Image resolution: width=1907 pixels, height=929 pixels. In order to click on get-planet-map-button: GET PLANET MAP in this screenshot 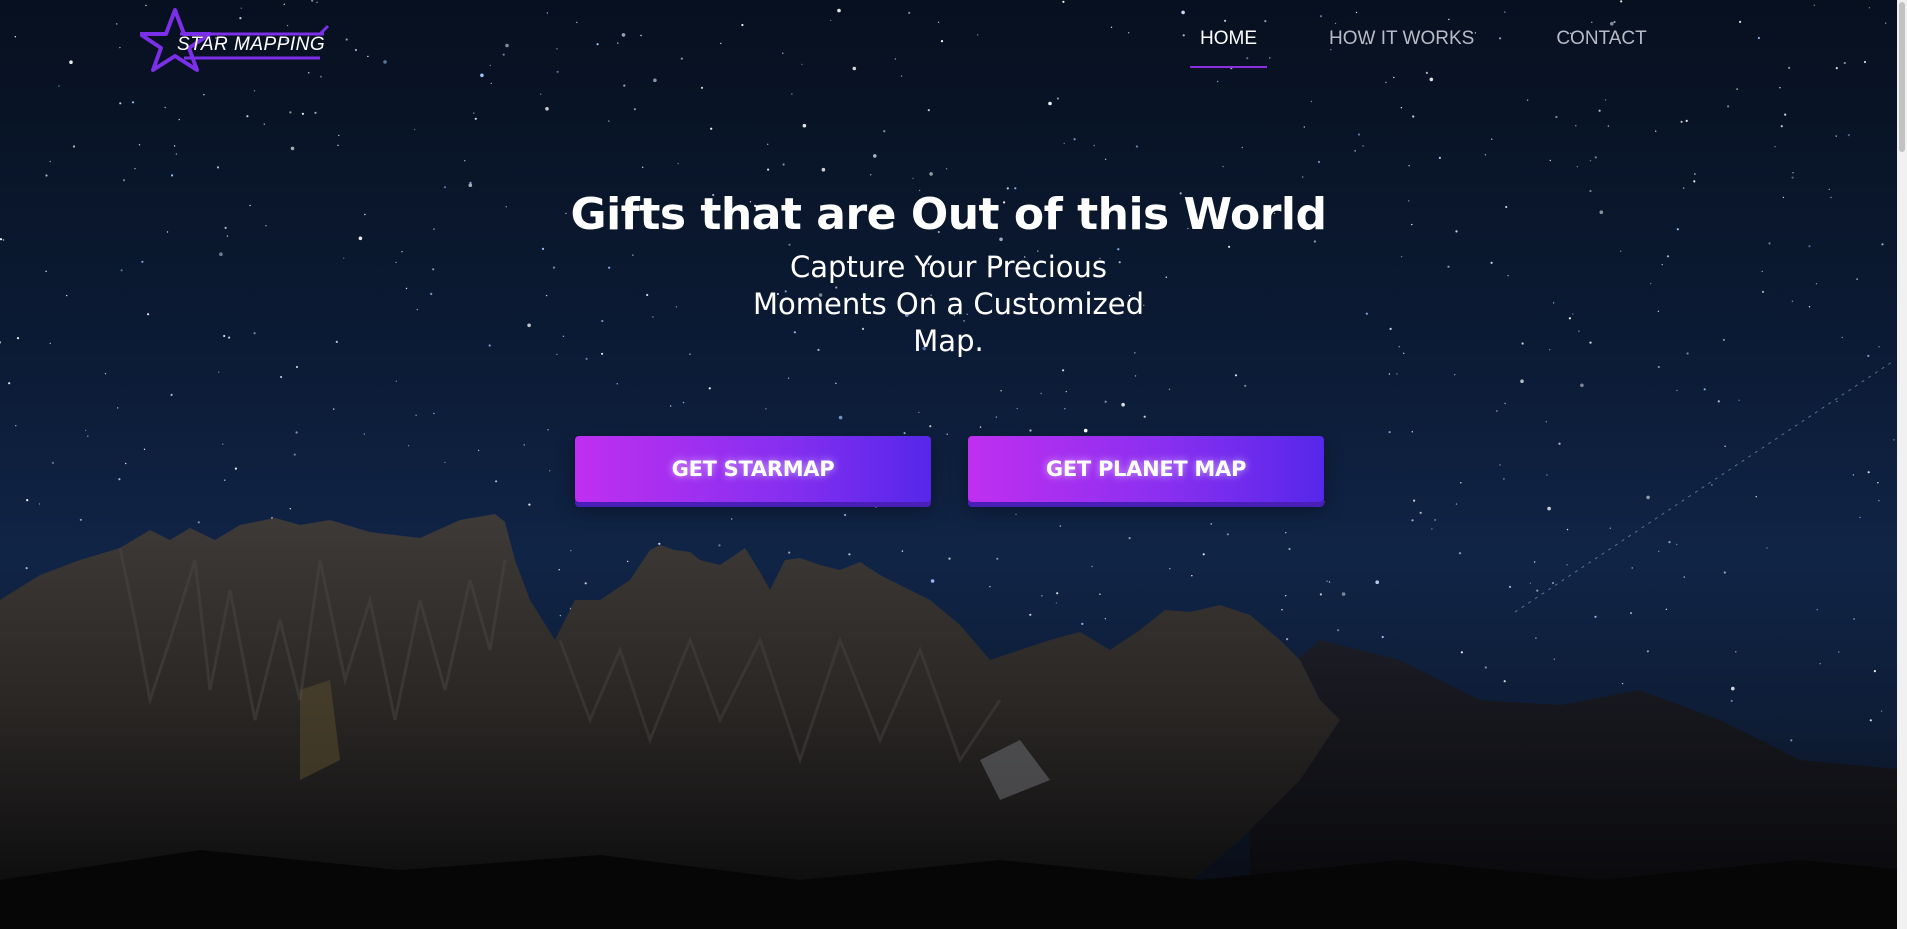, I will do `click(1146, 469)`.